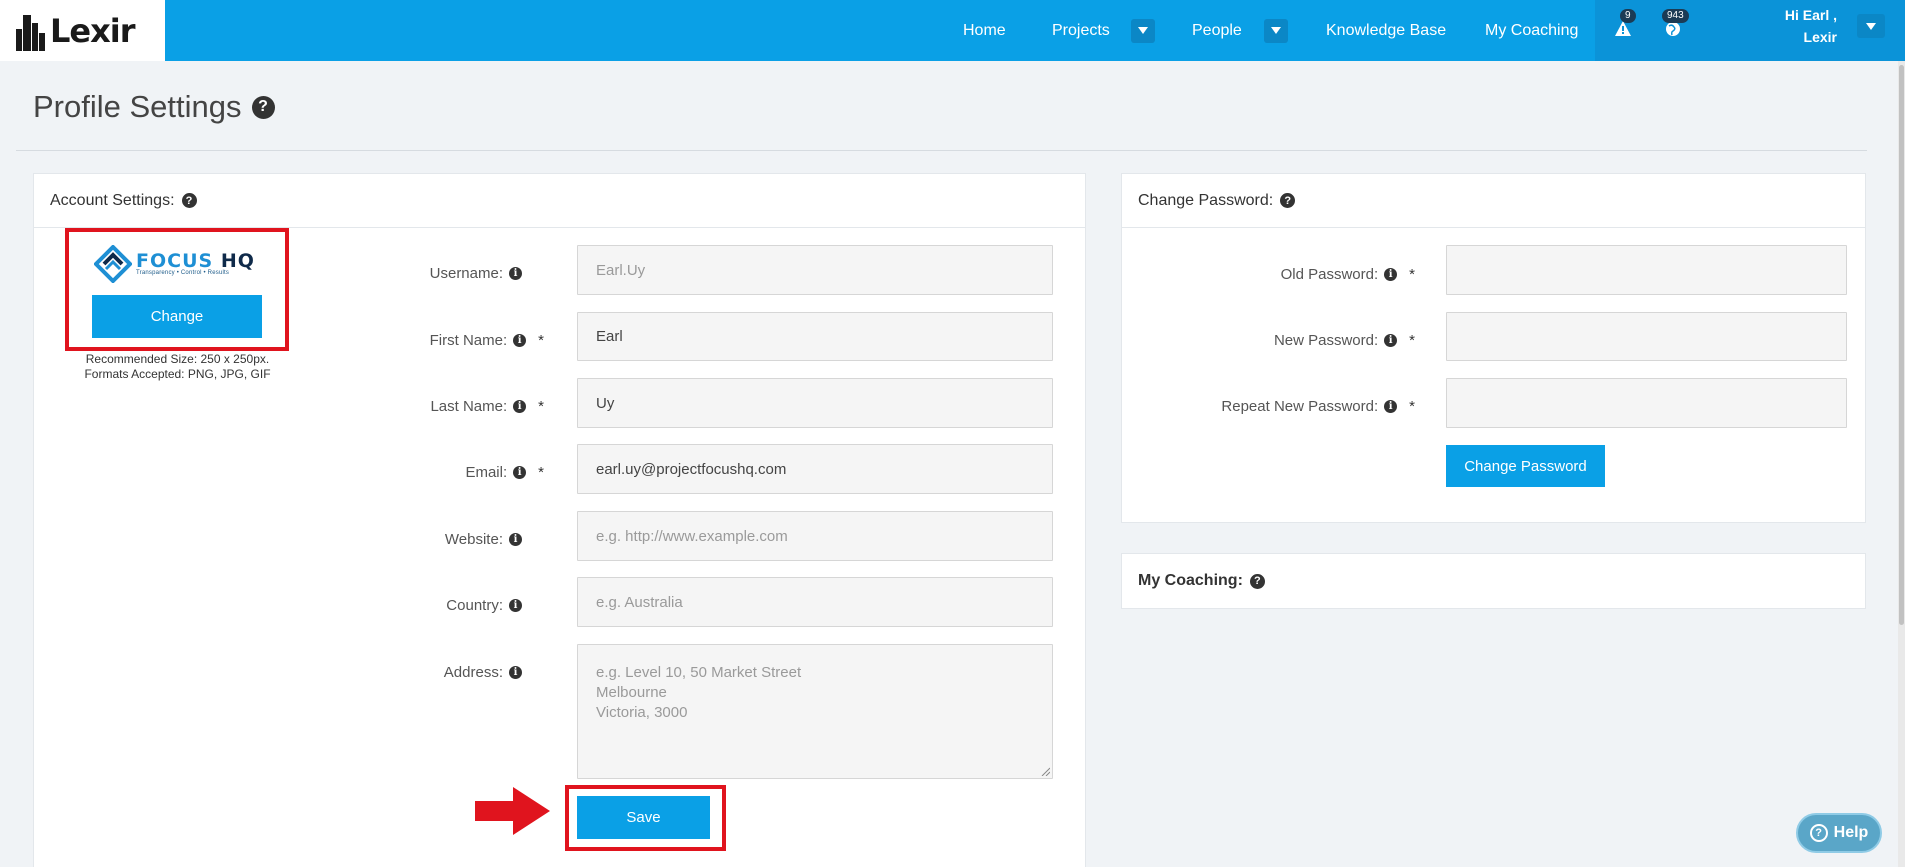 The image size is (1905, 867). I want to click on scrollbar-thumb, so click(1901, 345).